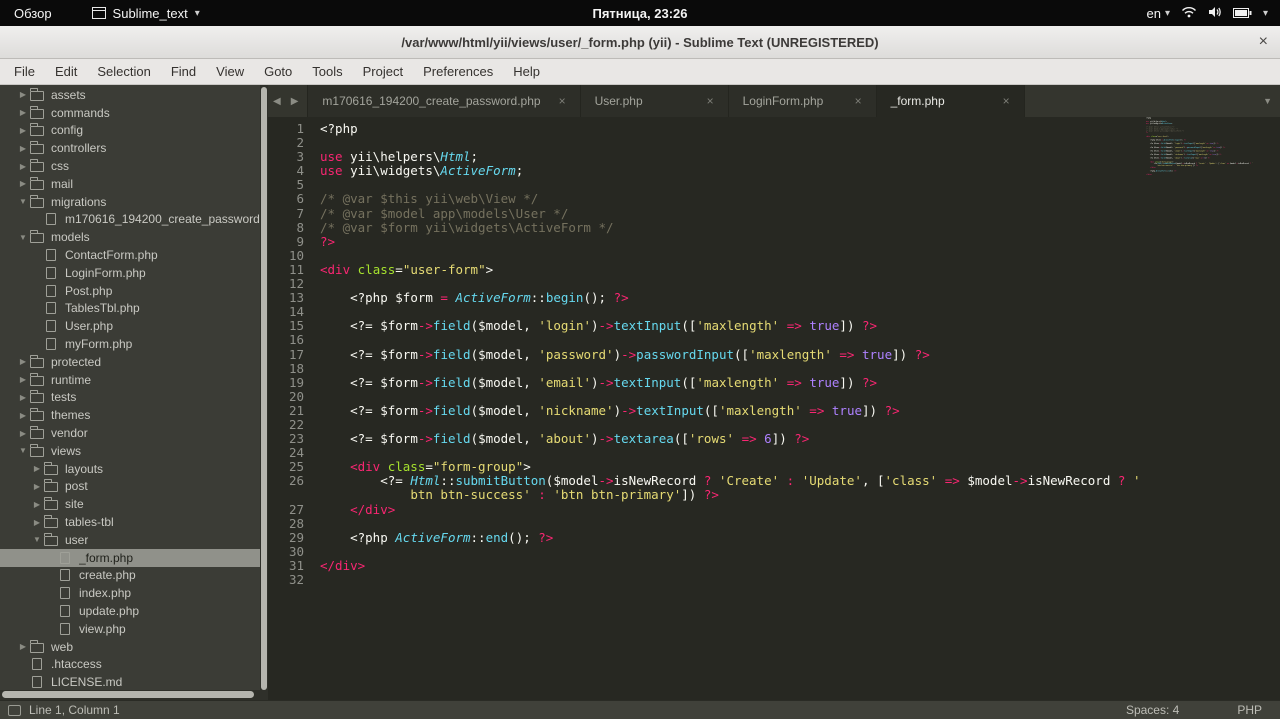 This screenshot has height=719, width=1280. What do you see at coordinates (774, 128) in the screenshot?
I see `code-line: 1 <?php` at bounding box center [774, 128].